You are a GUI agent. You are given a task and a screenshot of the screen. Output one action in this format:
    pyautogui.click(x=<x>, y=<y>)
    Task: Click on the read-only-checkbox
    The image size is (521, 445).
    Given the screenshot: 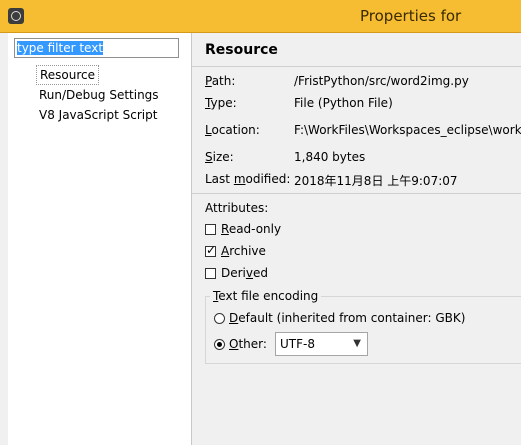 What is the action you would take?
    pyautogui.click(x=210, y=229)
    